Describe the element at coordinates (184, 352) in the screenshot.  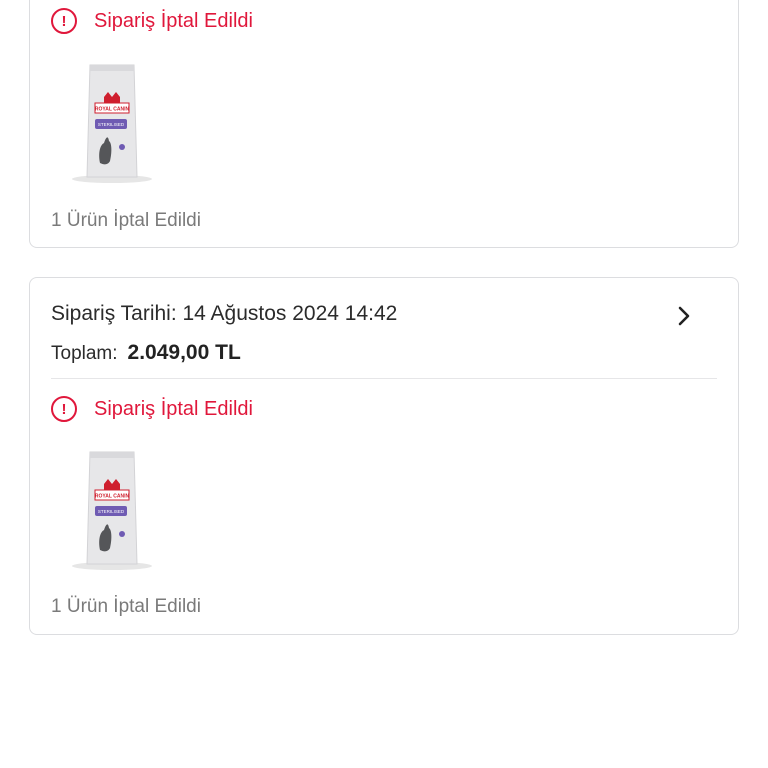
I see `total-value: 2.049,00 TL` at that location.